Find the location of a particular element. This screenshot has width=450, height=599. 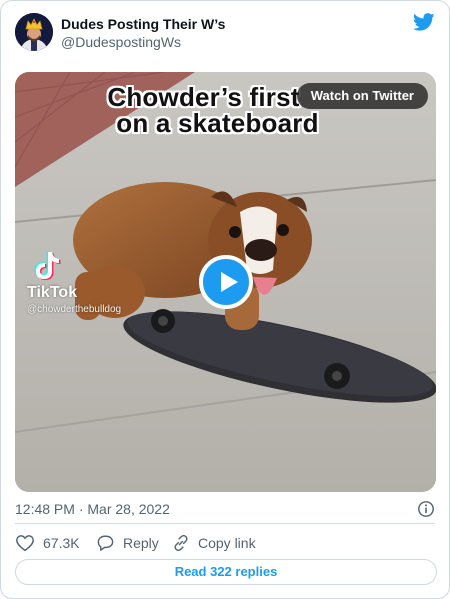

tweet-header: Dudes Posting Their W’s @DudespostingWs is located at coordinates (225, 33).